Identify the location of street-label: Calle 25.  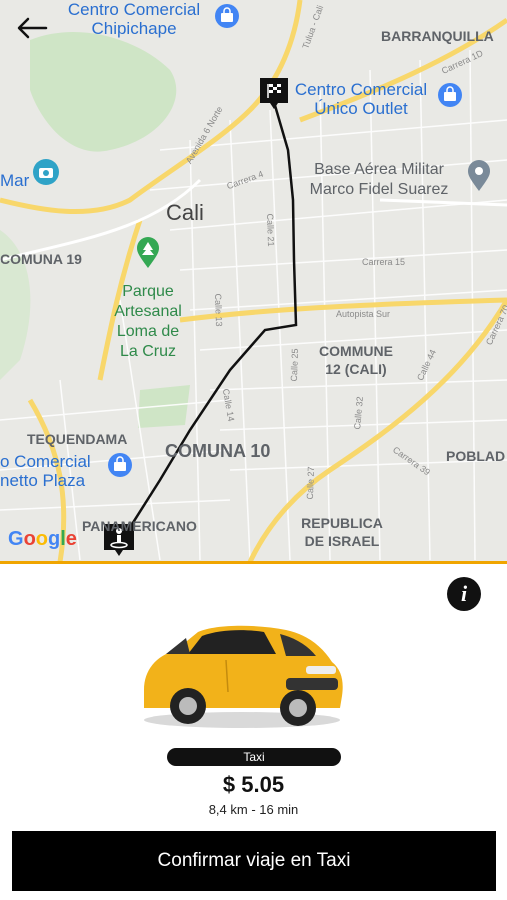
(294, 365).